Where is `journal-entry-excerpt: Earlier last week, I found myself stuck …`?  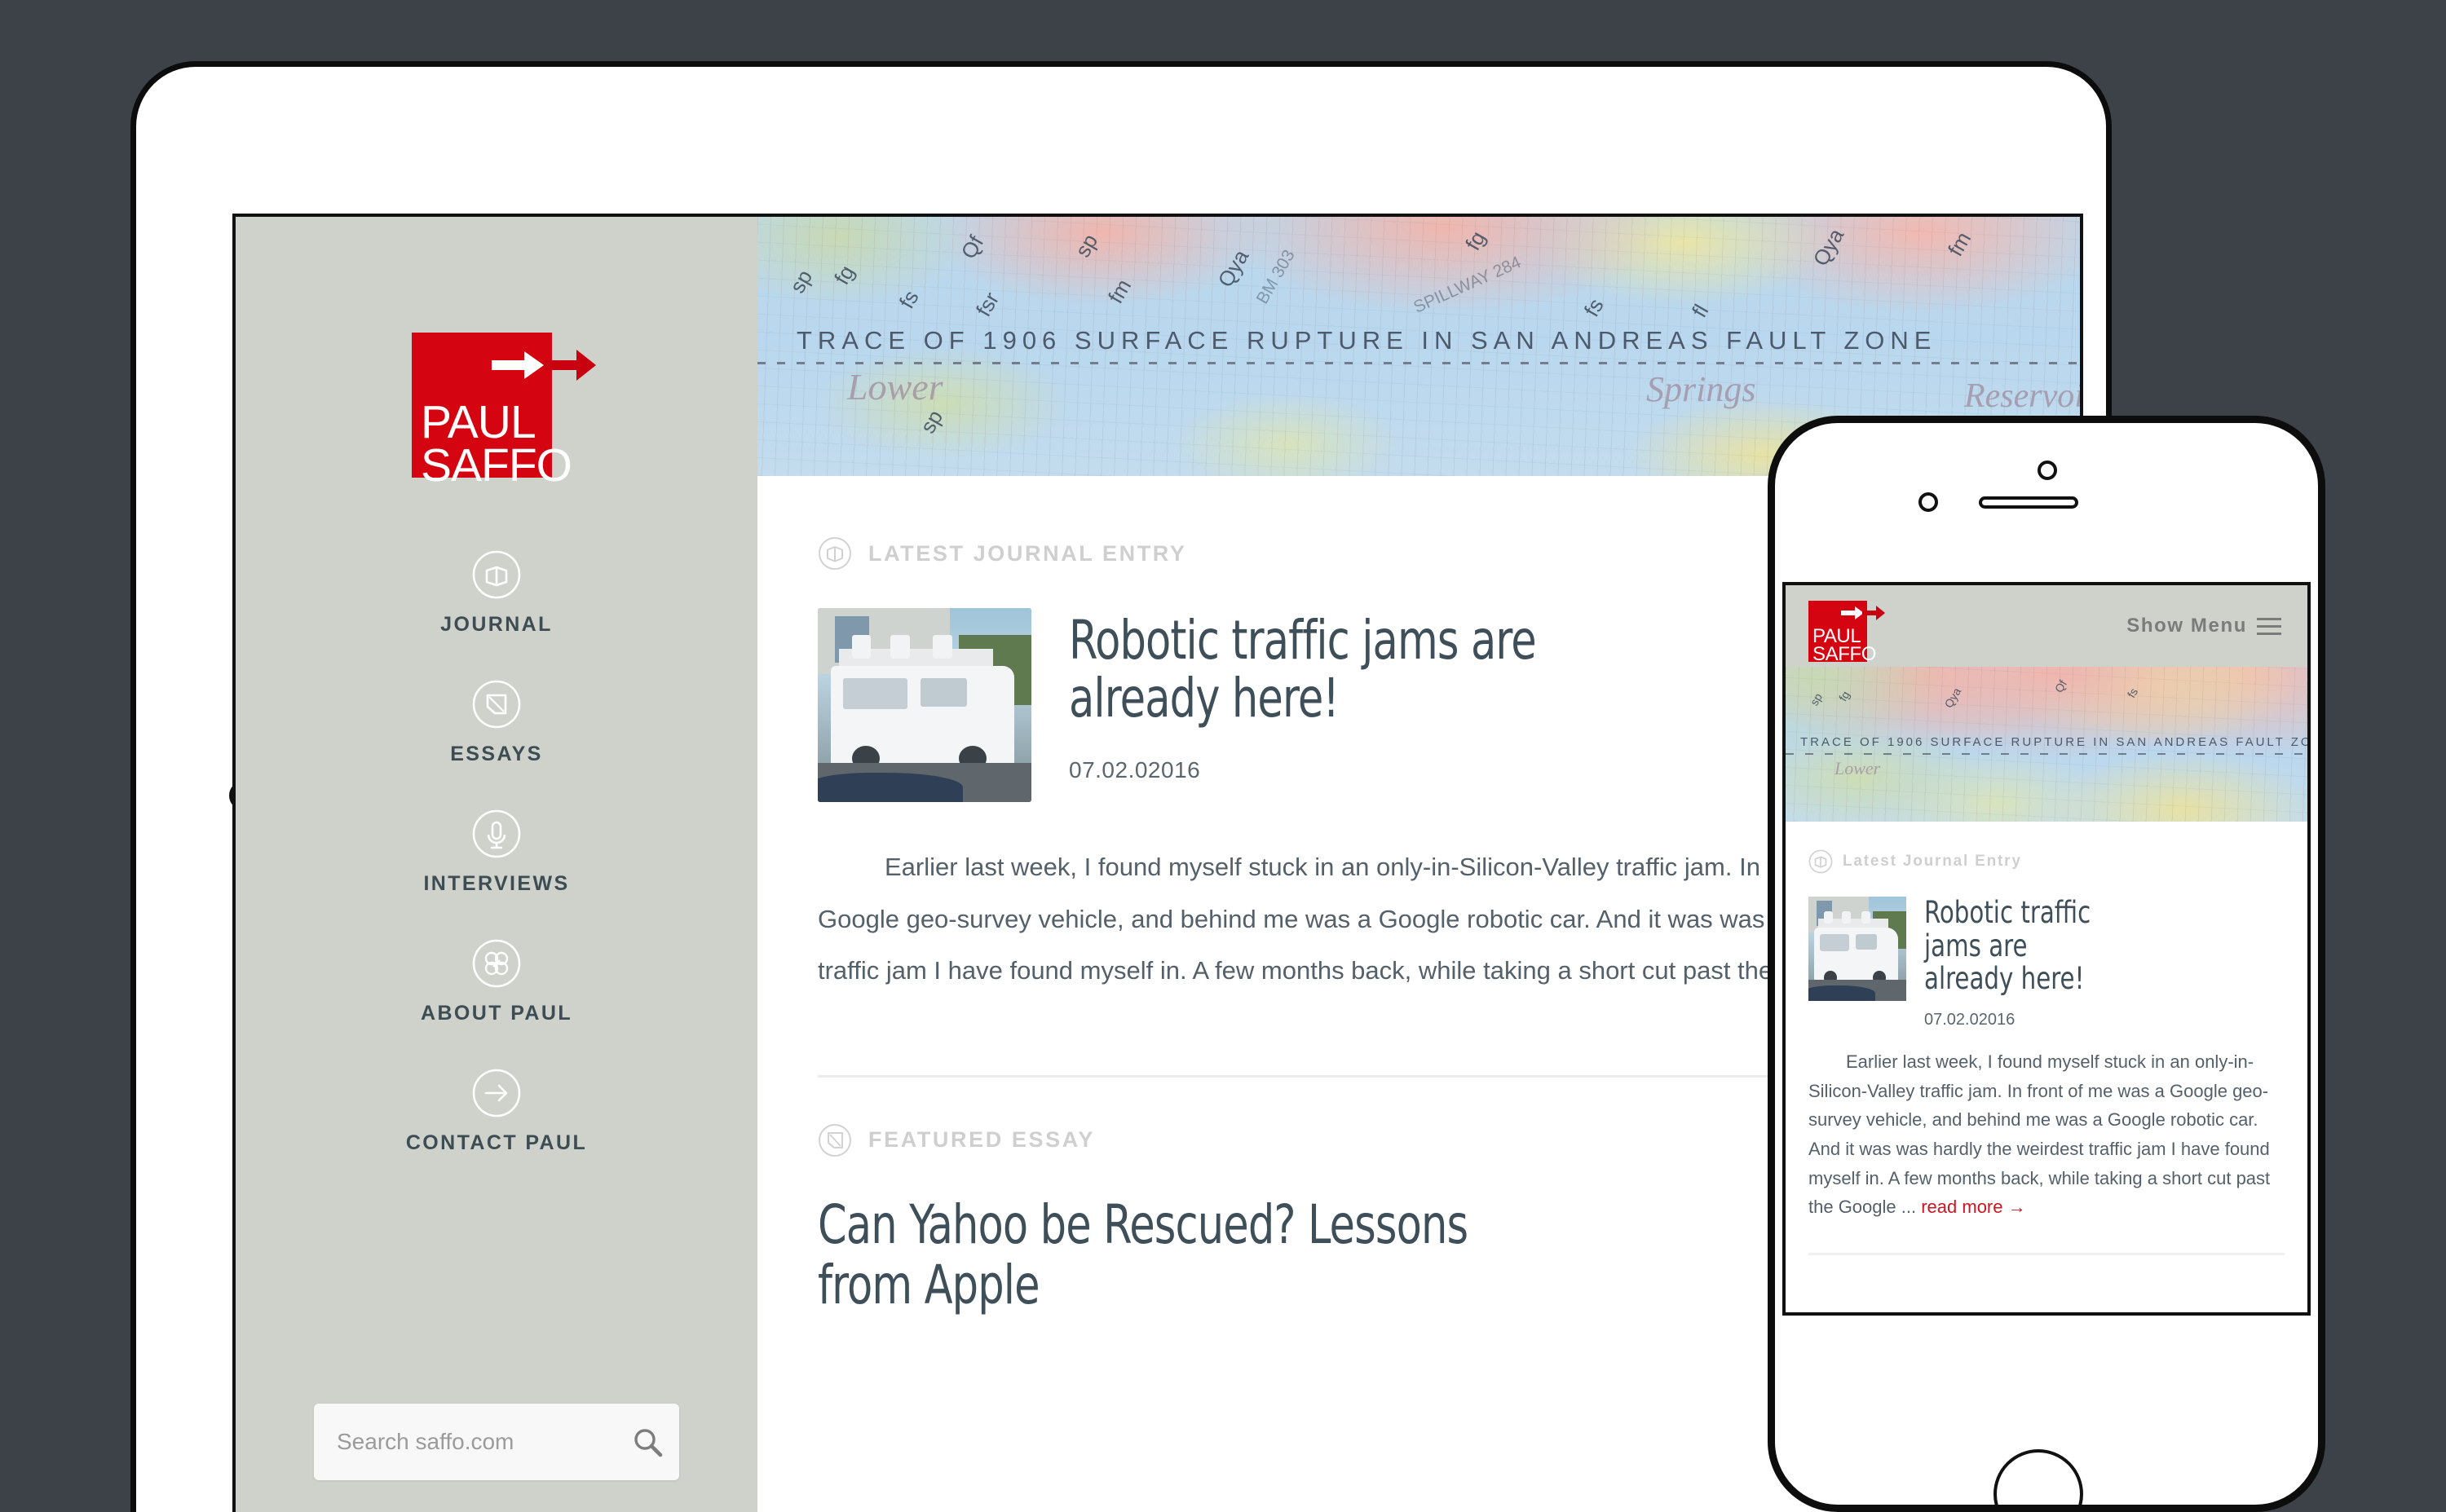 journal-entry-excerpt: Earlier last week, I found myself stuck … is located at coordinates (2046, 1134).